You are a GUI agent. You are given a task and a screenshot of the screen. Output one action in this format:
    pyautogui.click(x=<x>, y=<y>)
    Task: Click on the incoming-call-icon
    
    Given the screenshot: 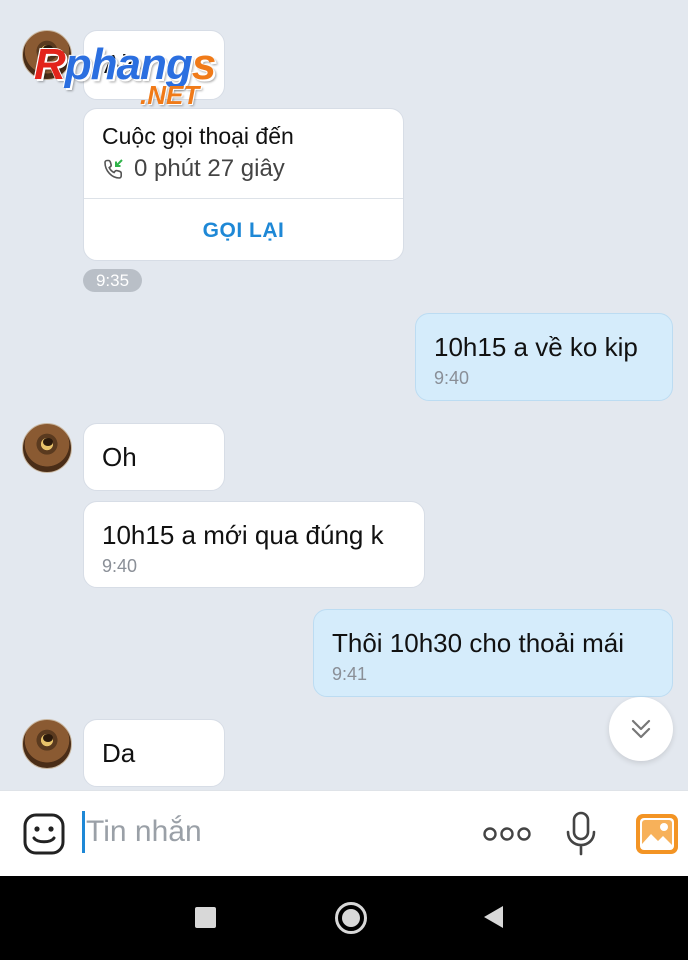 What is the action you would take?
    pyautogui.click(x=113, y=169)
    